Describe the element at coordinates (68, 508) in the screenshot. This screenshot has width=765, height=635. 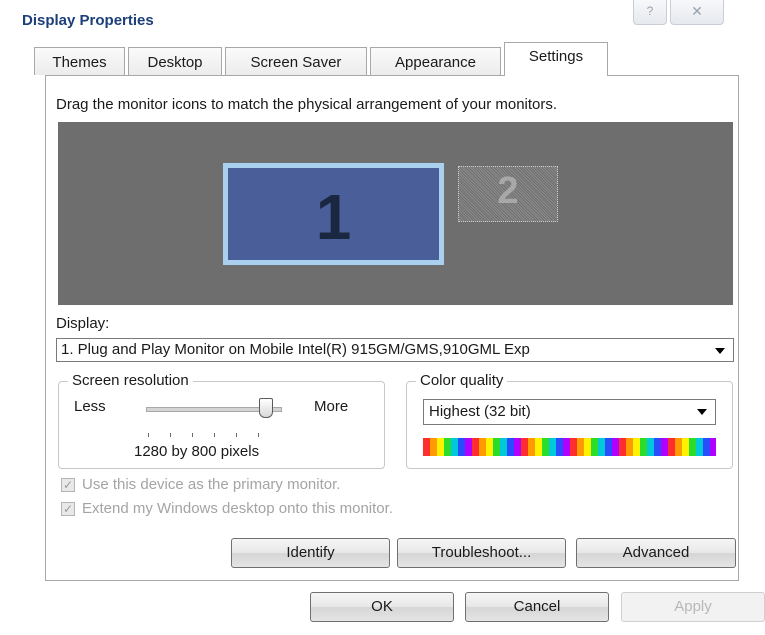
I see `extend-desktop-checkbox: ✓` at that location.